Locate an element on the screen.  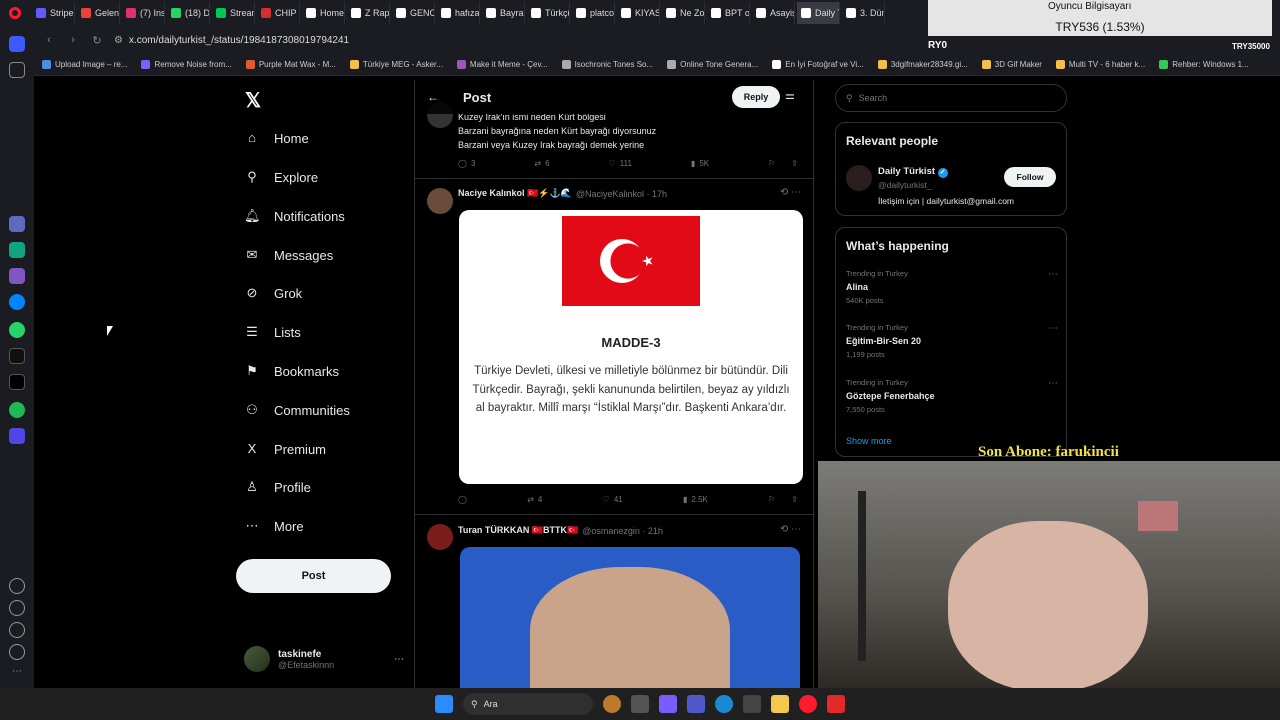
browser-tab: Stripe E is located at coordinates (53, 13).